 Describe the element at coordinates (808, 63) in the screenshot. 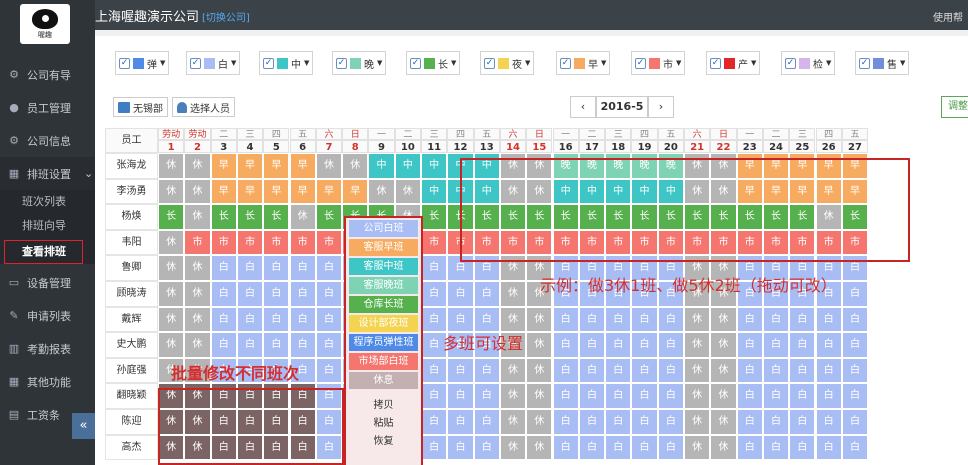

I see `shift-filter-10: ✓ 检 ▼` at that location.